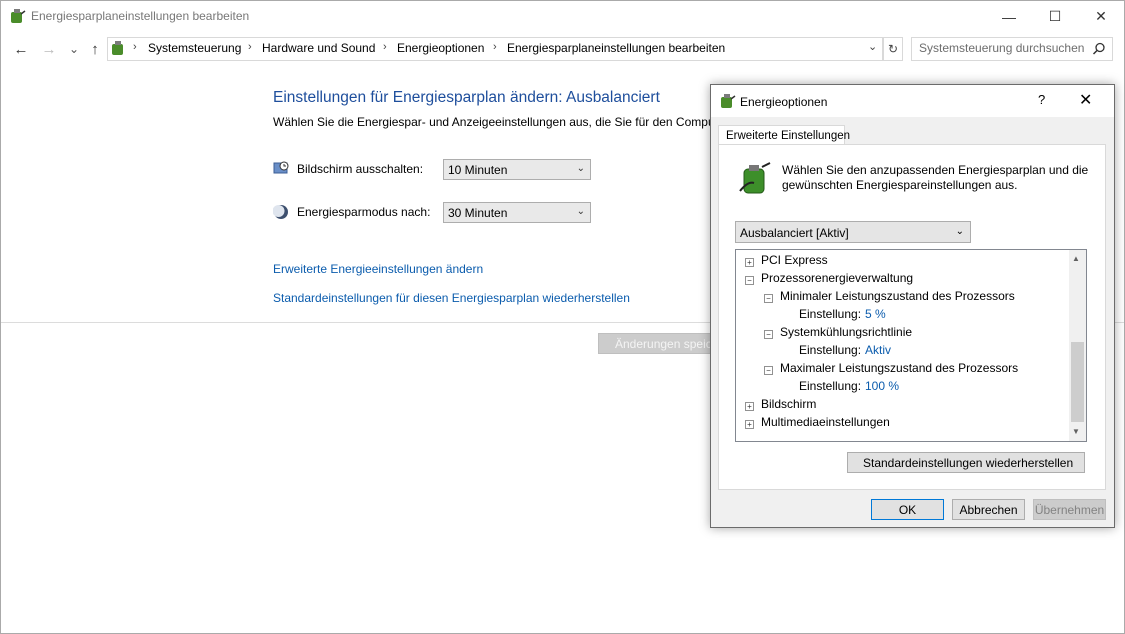 The image size is (1125, 634). I want to click on tab-advanced-settings: Erweiterte Einstellungen, so click(784, 135).